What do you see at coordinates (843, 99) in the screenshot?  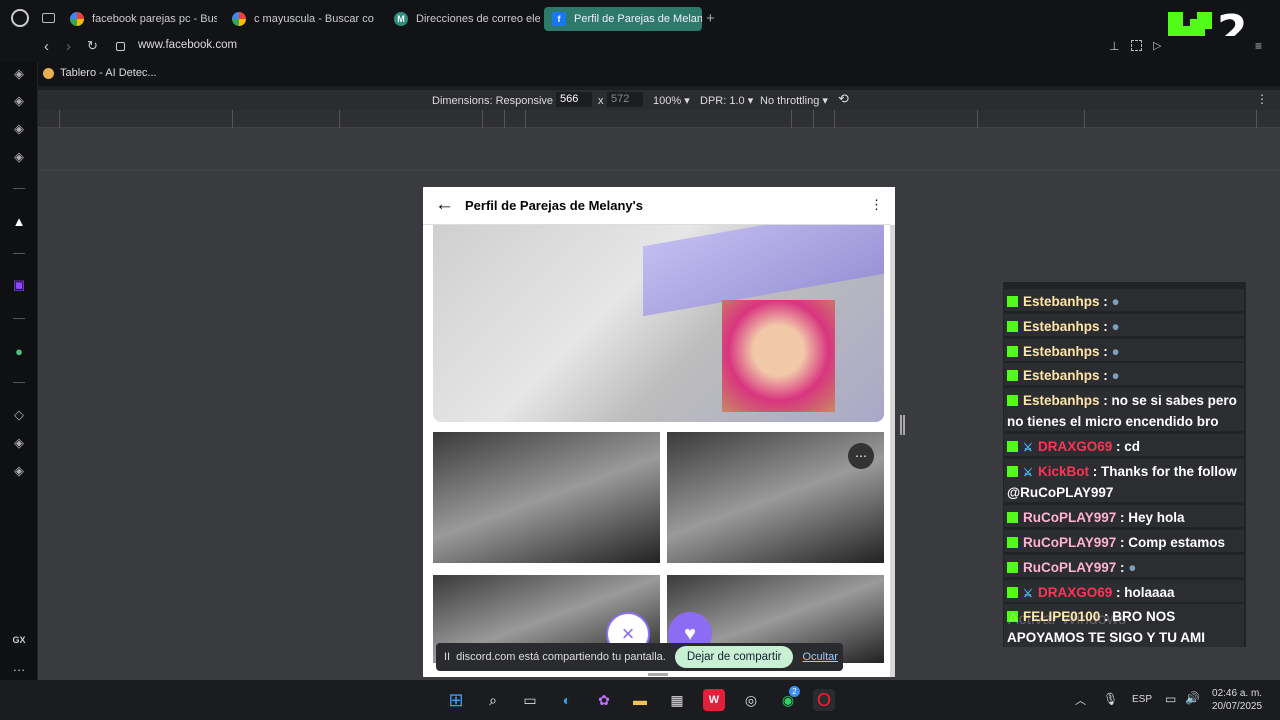 I see `rotate-icon: ⟲` at bounding box center [843, 99].